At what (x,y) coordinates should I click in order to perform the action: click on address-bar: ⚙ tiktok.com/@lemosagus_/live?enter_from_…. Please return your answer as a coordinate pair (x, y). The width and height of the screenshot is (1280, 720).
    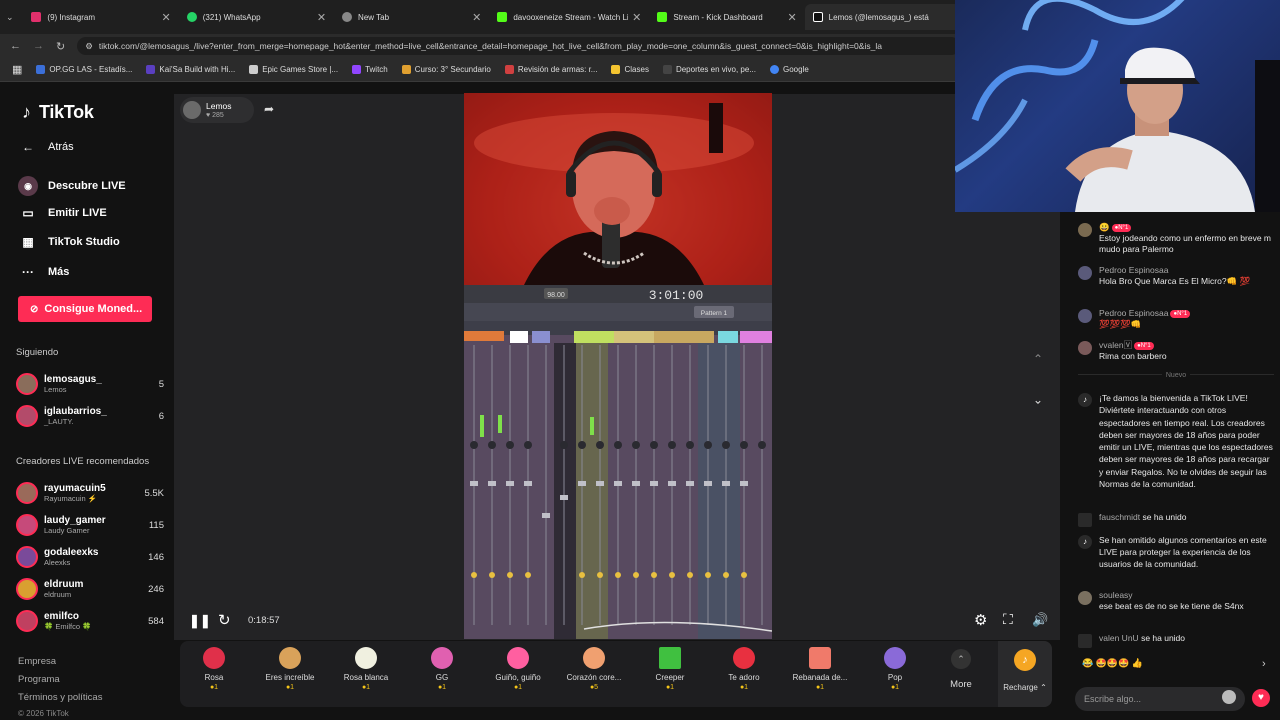
    Looking at the image, I should click on (518, 46).